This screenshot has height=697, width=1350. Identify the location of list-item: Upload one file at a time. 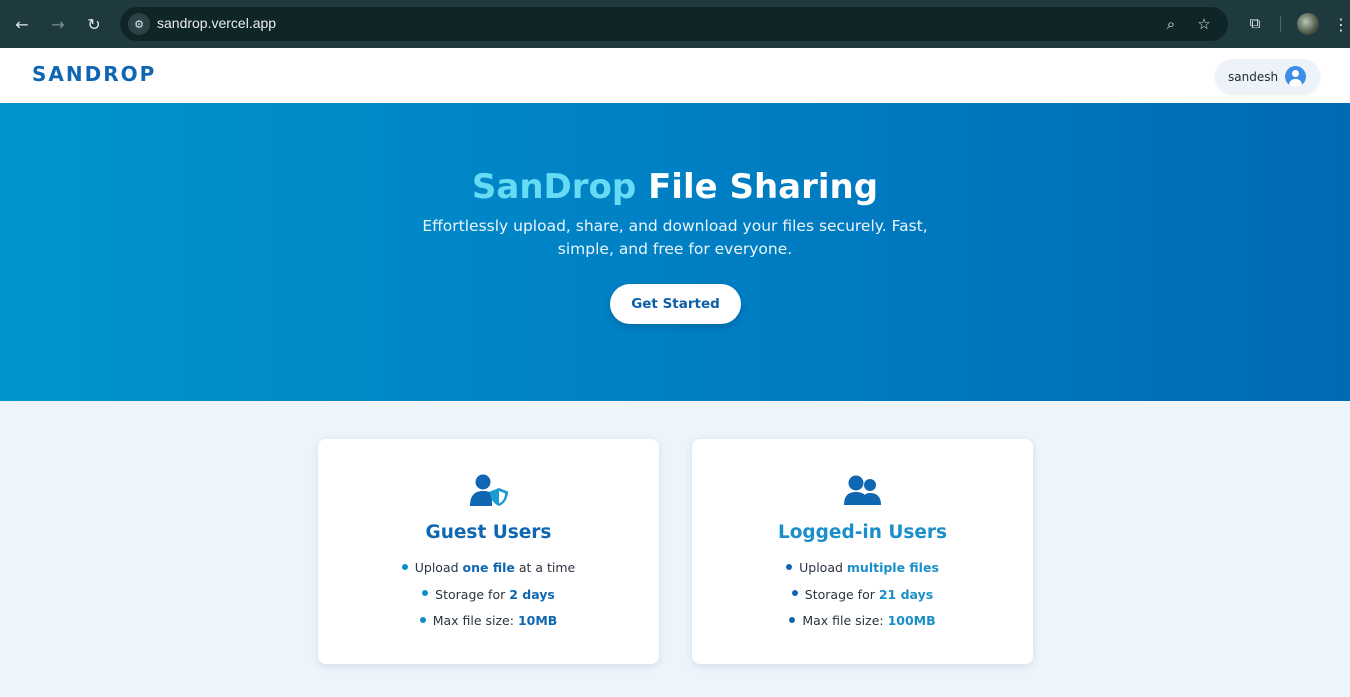
(488, 573).